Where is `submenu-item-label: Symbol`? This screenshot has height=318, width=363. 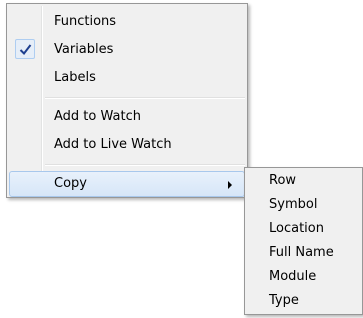 submenu-item-label: Symbol is located at coordinates (293, 204).